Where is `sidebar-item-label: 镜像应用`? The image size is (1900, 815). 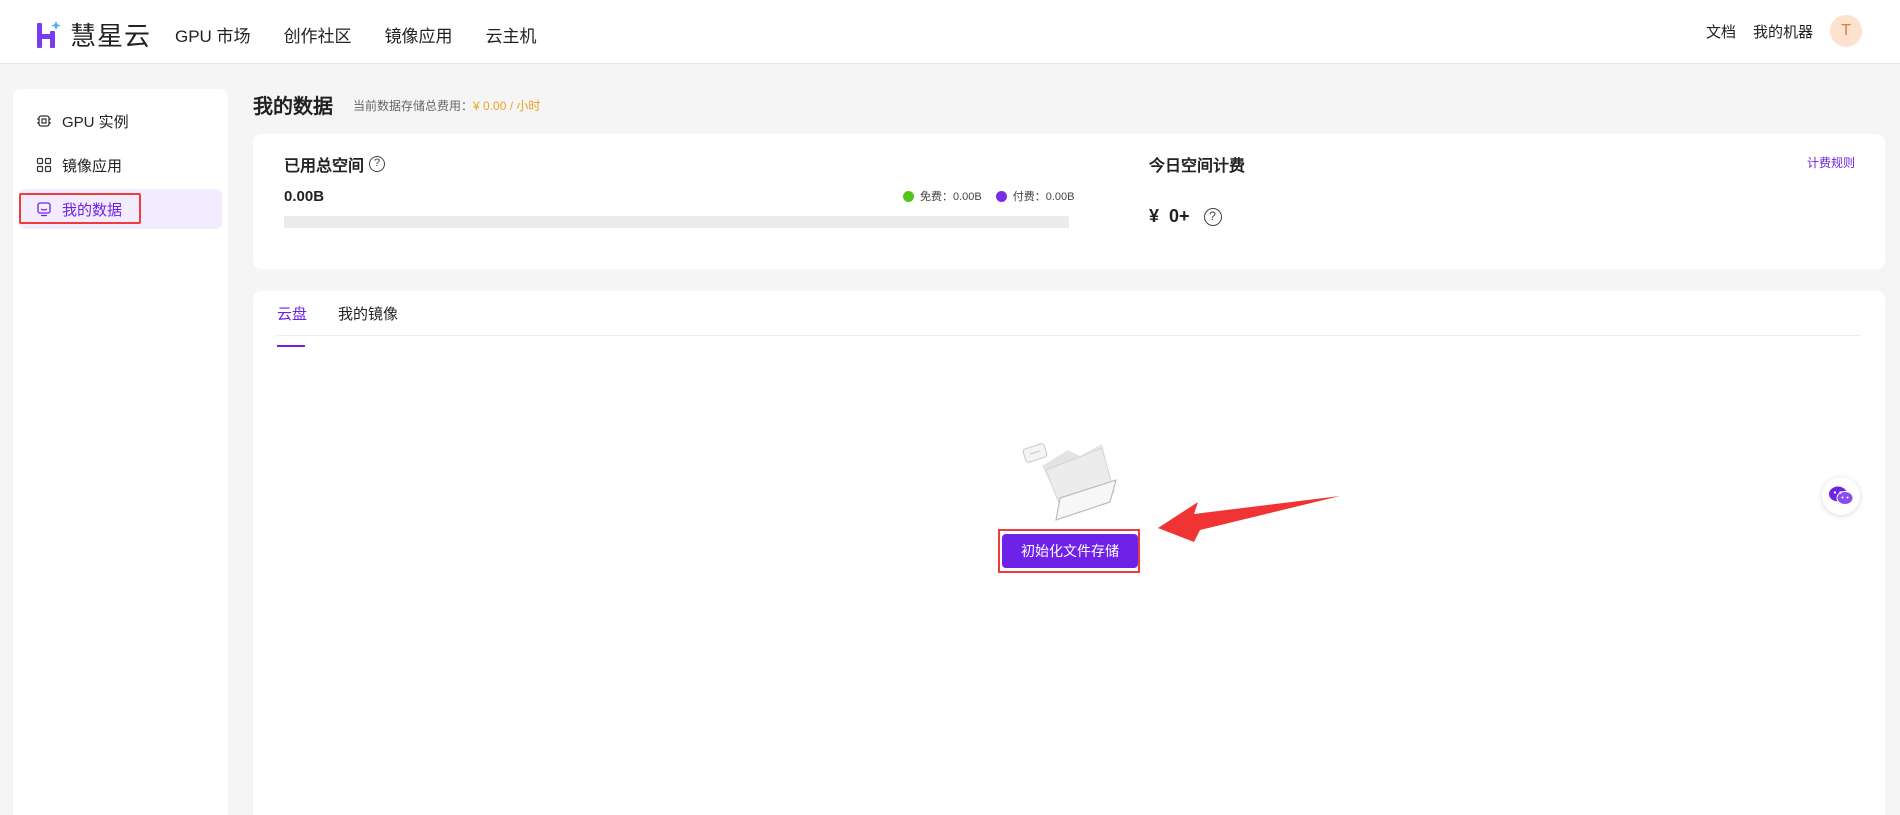 sidebar-item-label: 镜像应用 is located at coordinates (92, 166).